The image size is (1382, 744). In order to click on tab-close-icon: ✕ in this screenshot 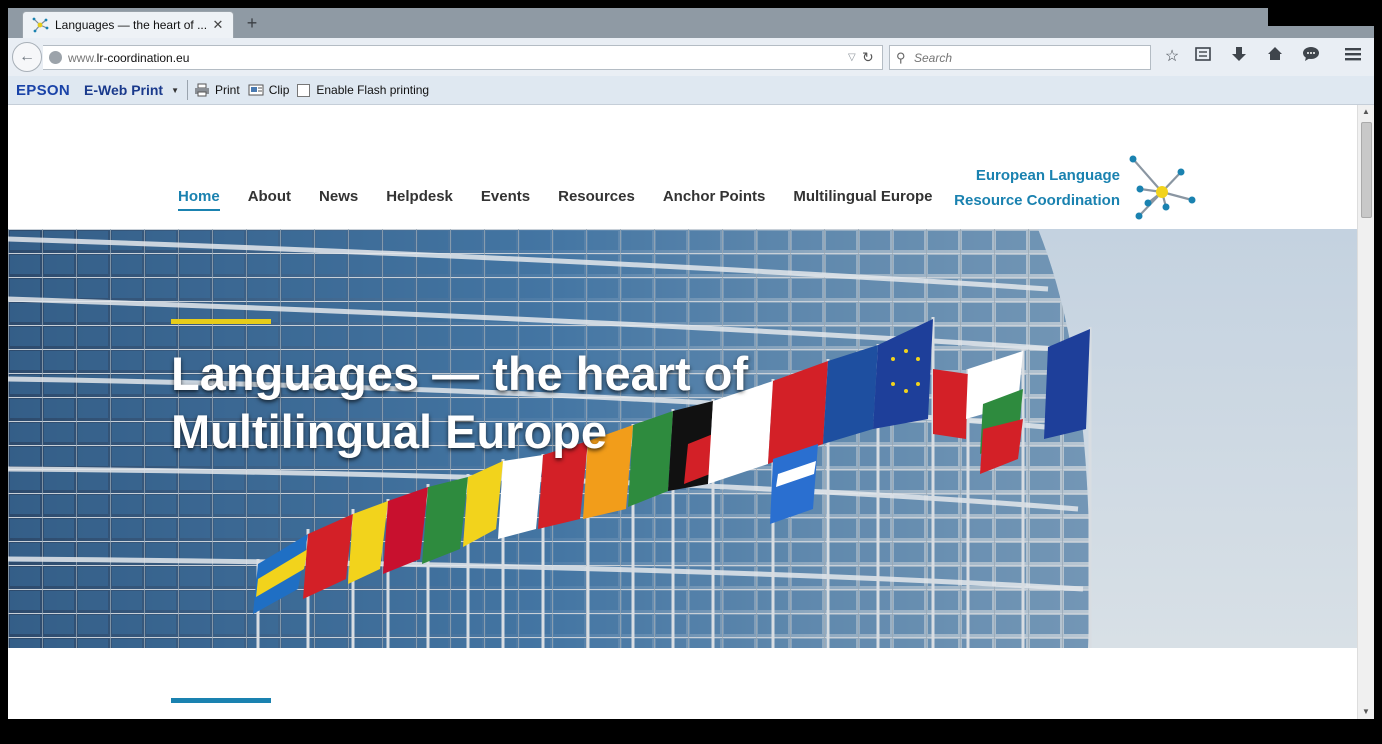, I will do `click(218, 25)`.